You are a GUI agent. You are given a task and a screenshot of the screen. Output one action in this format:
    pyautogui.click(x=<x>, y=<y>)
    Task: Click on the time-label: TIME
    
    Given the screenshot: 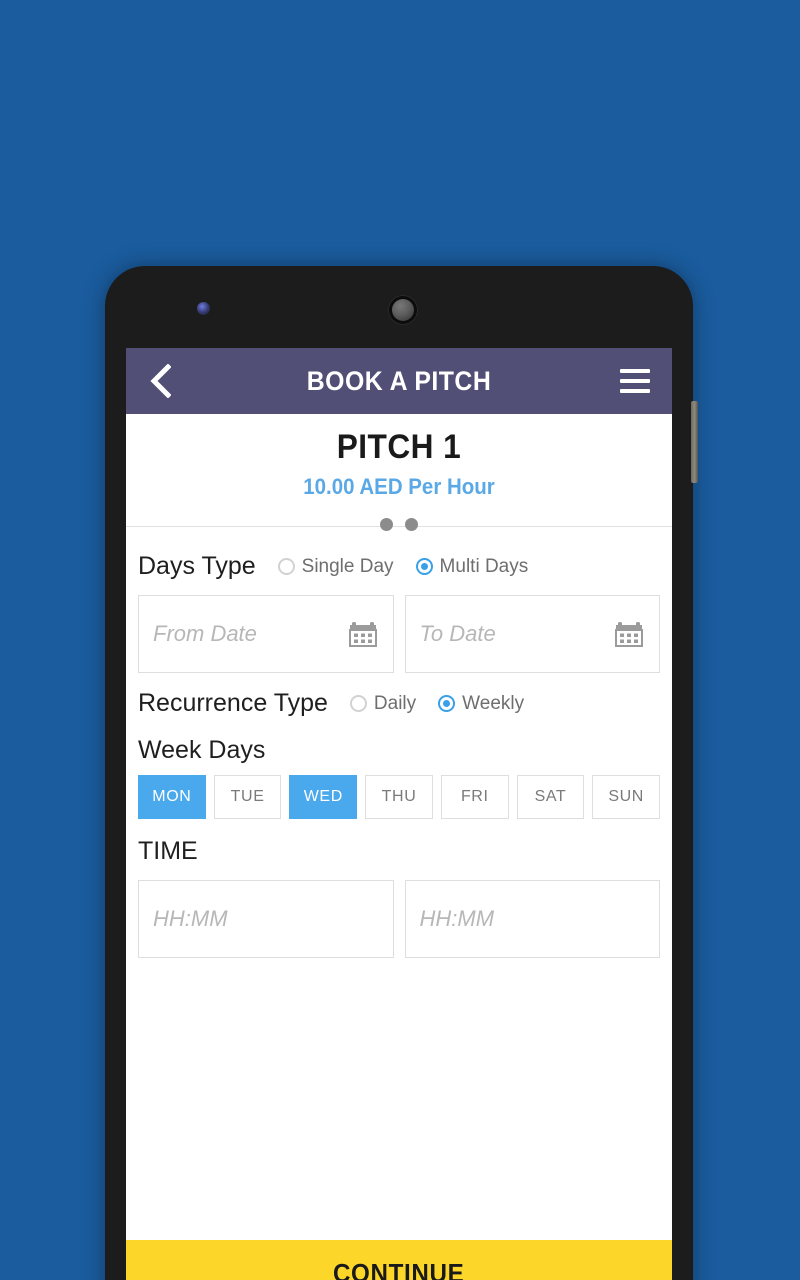 What is the action you would take?
    pyautogui.click(x=168, y=851)
    